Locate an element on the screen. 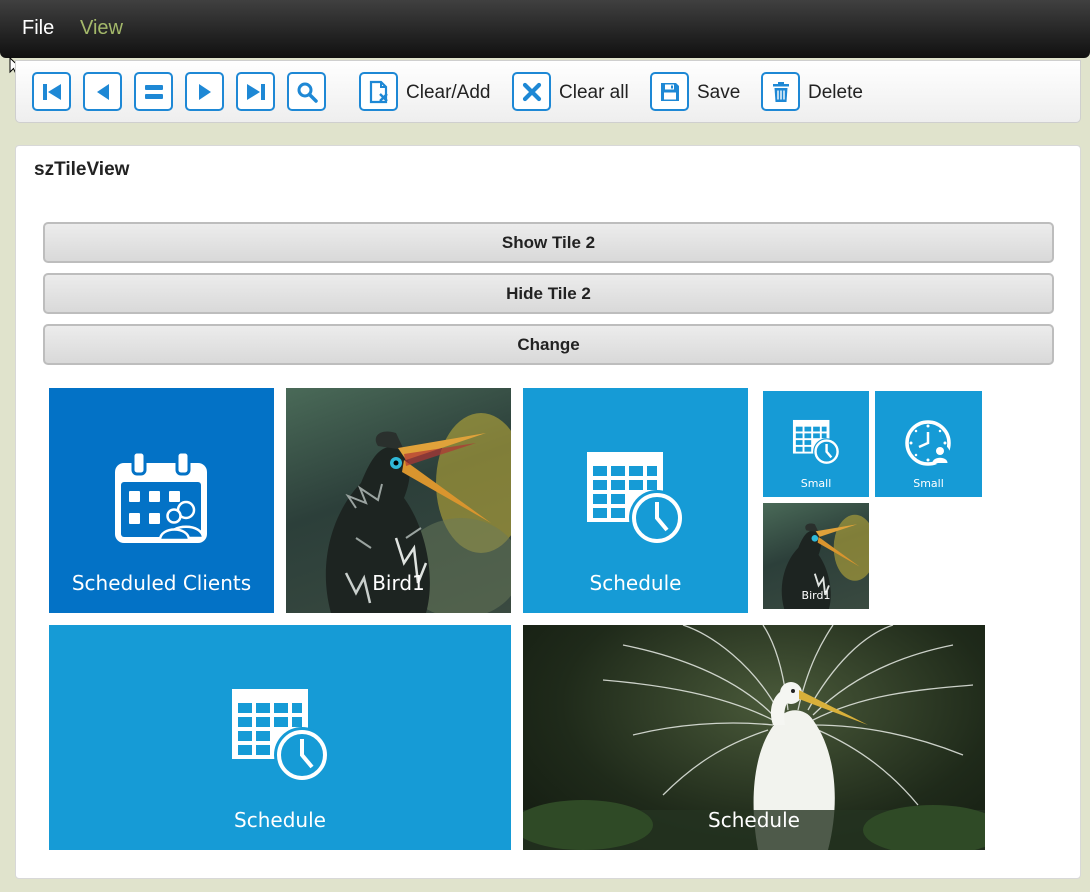 The height and width of the screenshot is (892, 1090). save-label: Save is located at coordinates (718, 93).